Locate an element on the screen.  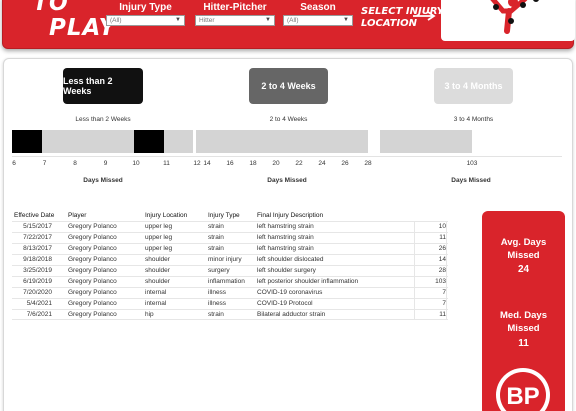
timeline-tick-label: 24 is located at coordinates (322, 163).